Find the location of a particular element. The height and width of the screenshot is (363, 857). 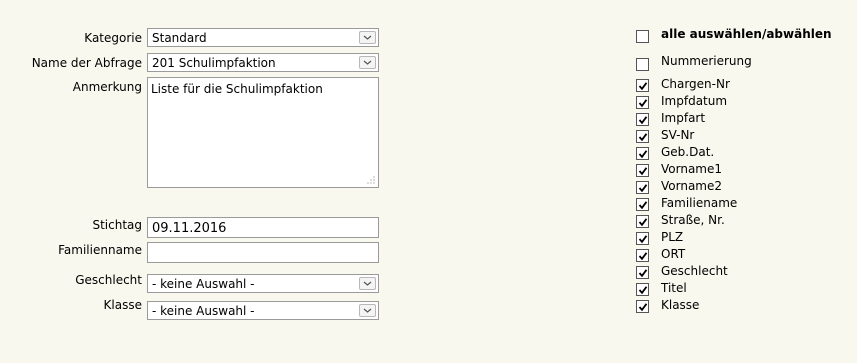

stichtag-label: Stichtag is located at coordinates (117, 225).